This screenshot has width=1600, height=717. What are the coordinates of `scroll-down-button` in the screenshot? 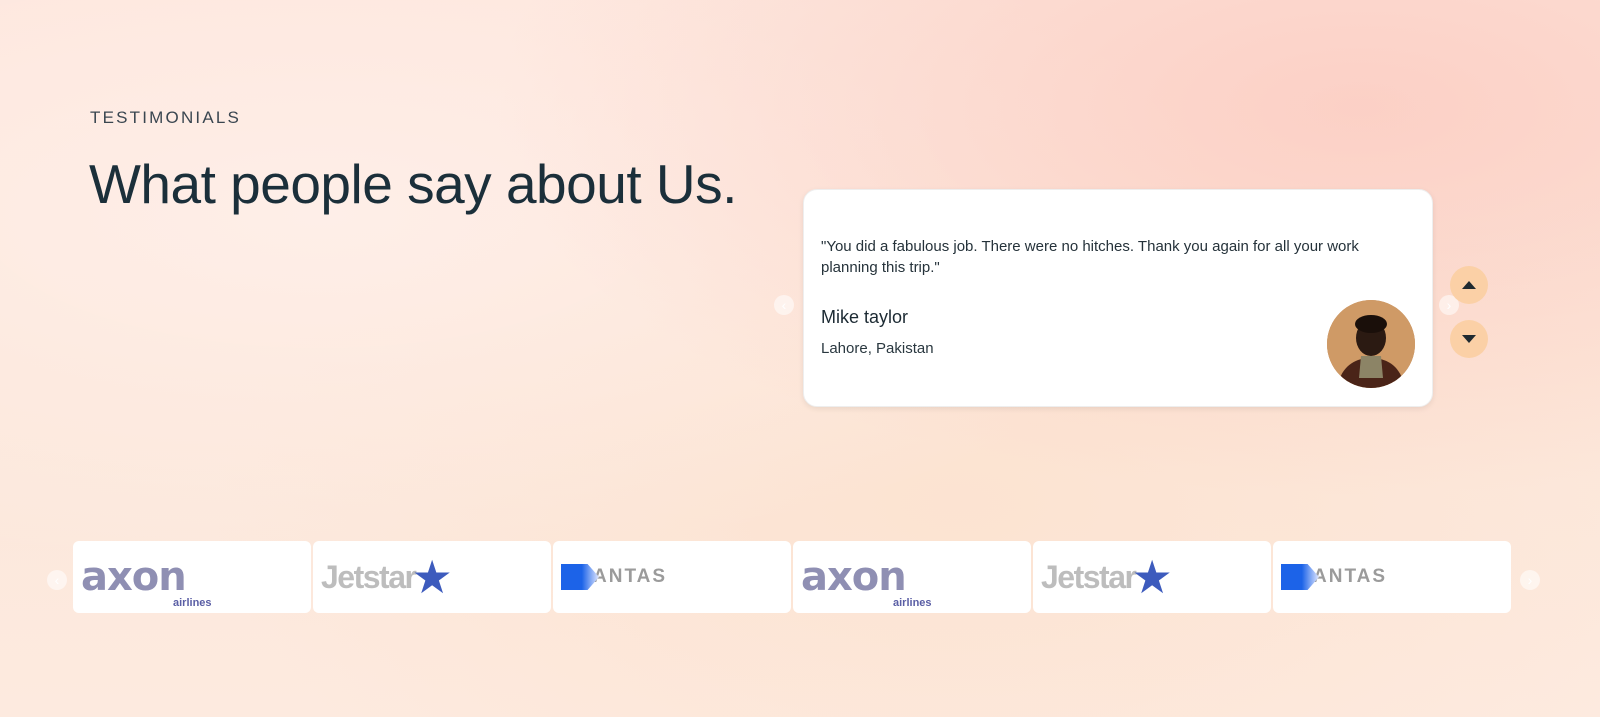 It's located at (1469, 339).